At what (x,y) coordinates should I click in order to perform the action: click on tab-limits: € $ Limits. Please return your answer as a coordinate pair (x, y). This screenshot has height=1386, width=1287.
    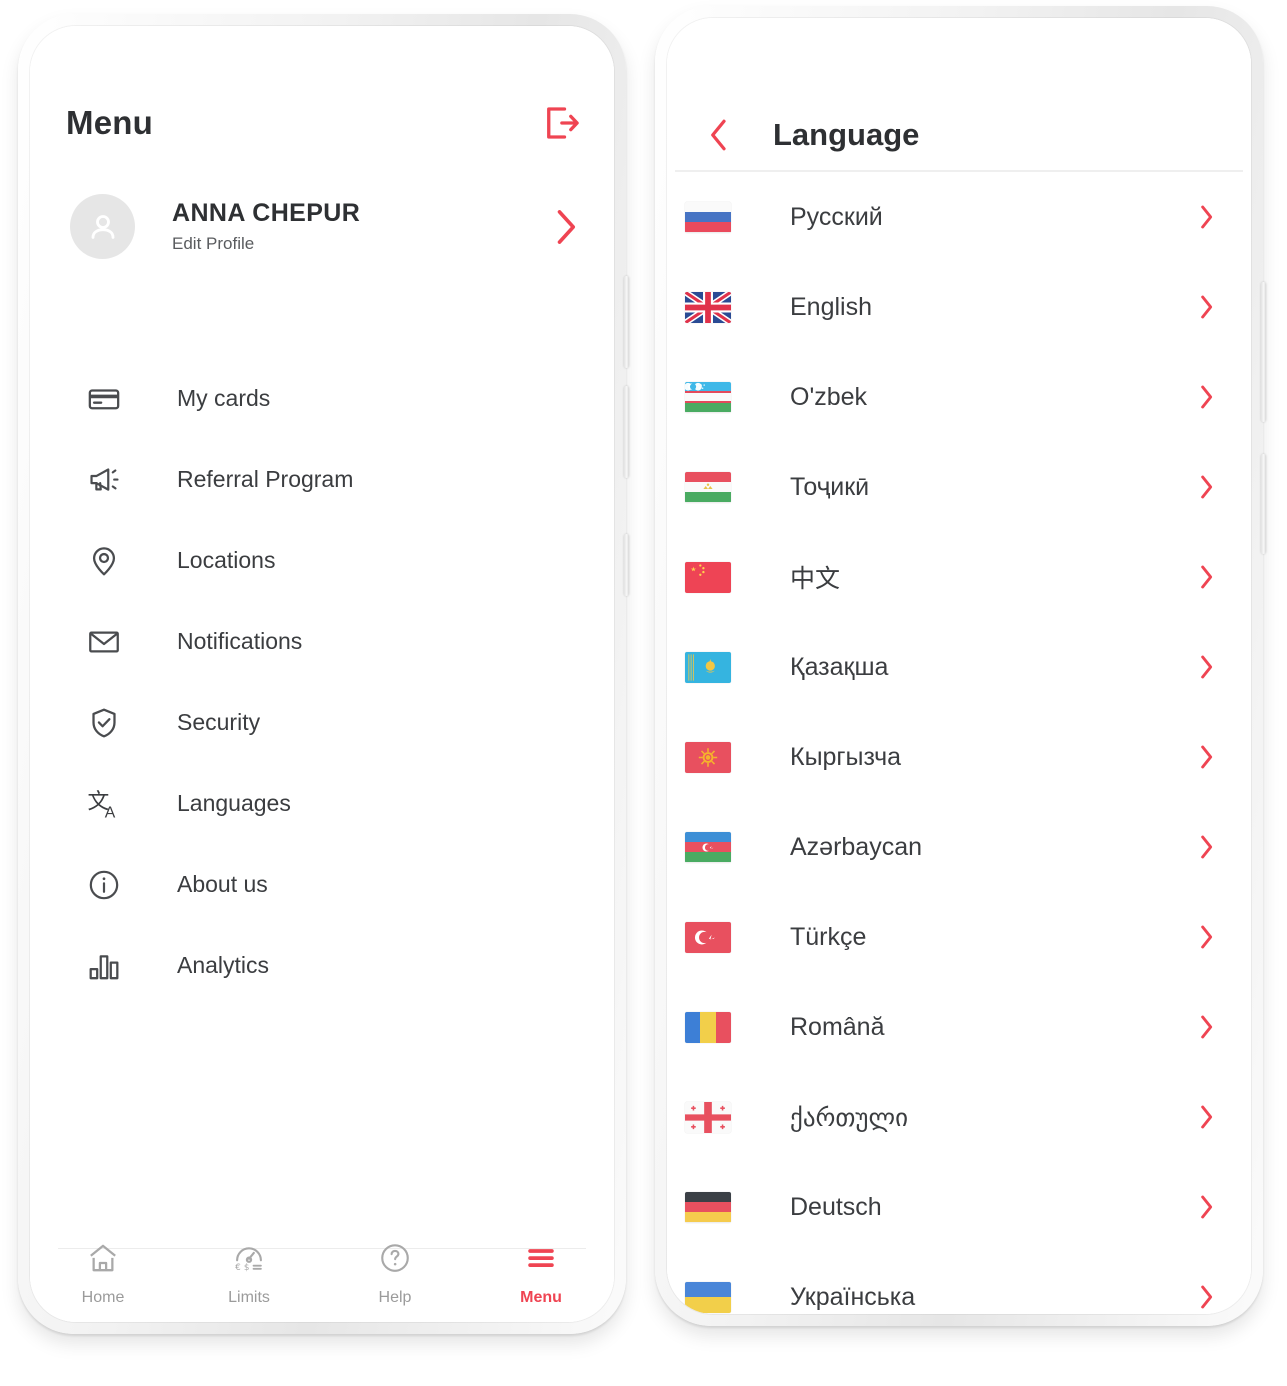
    Looking at the image, I should click on (249, 1272).